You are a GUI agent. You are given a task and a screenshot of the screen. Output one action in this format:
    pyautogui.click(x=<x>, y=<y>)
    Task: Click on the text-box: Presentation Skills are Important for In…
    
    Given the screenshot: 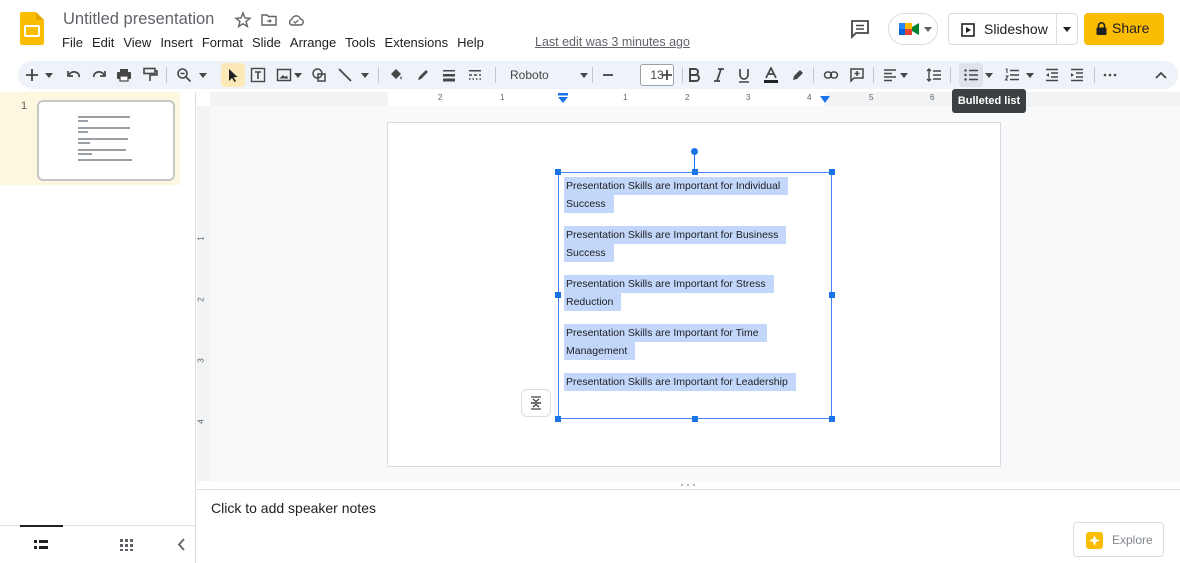 What is the action you would take?
    pyautogui.click(x=695, y=295)
    